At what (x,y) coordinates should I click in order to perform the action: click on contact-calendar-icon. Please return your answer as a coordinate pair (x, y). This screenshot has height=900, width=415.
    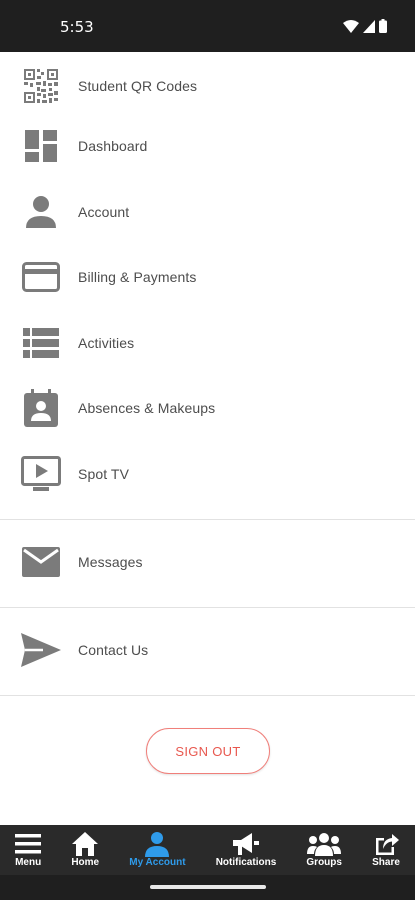
    Looking at the image, I should click on (41, 408).